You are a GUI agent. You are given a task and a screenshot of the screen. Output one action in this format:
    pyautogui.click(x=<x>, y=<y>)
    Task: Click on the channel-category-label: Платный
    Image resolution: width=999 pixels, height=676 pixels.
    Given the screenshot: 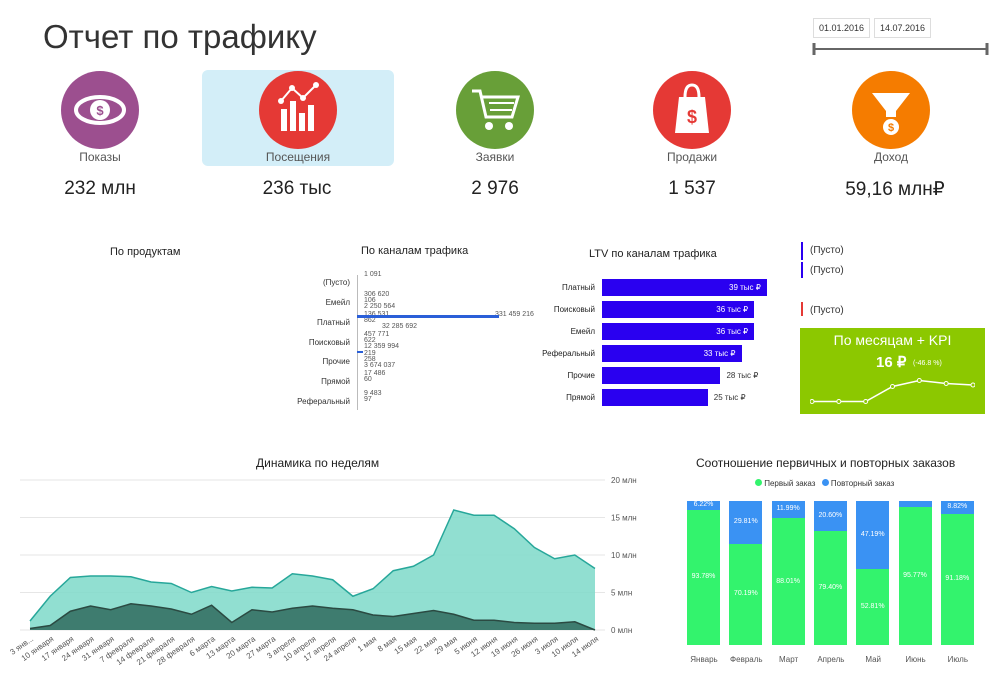 What is the action you would take?
    pyautogui.click(x=333, y=322)
    